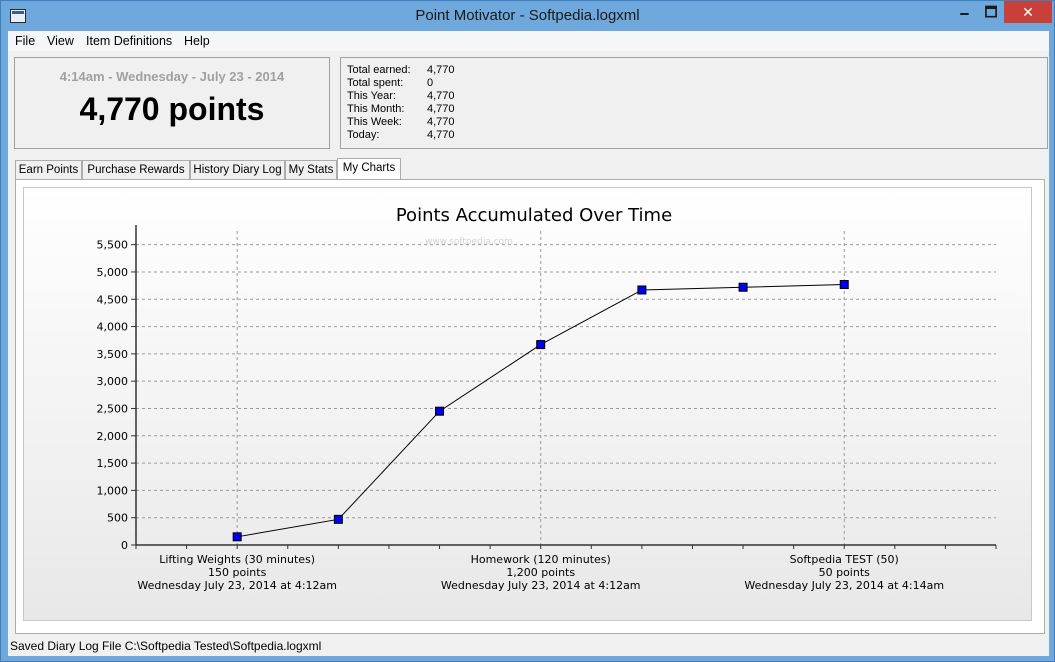  What do you see at coordinates (379, 70) in the screenshot?
I see `stat-label: Total earned:` at bounding box center [379, 70].